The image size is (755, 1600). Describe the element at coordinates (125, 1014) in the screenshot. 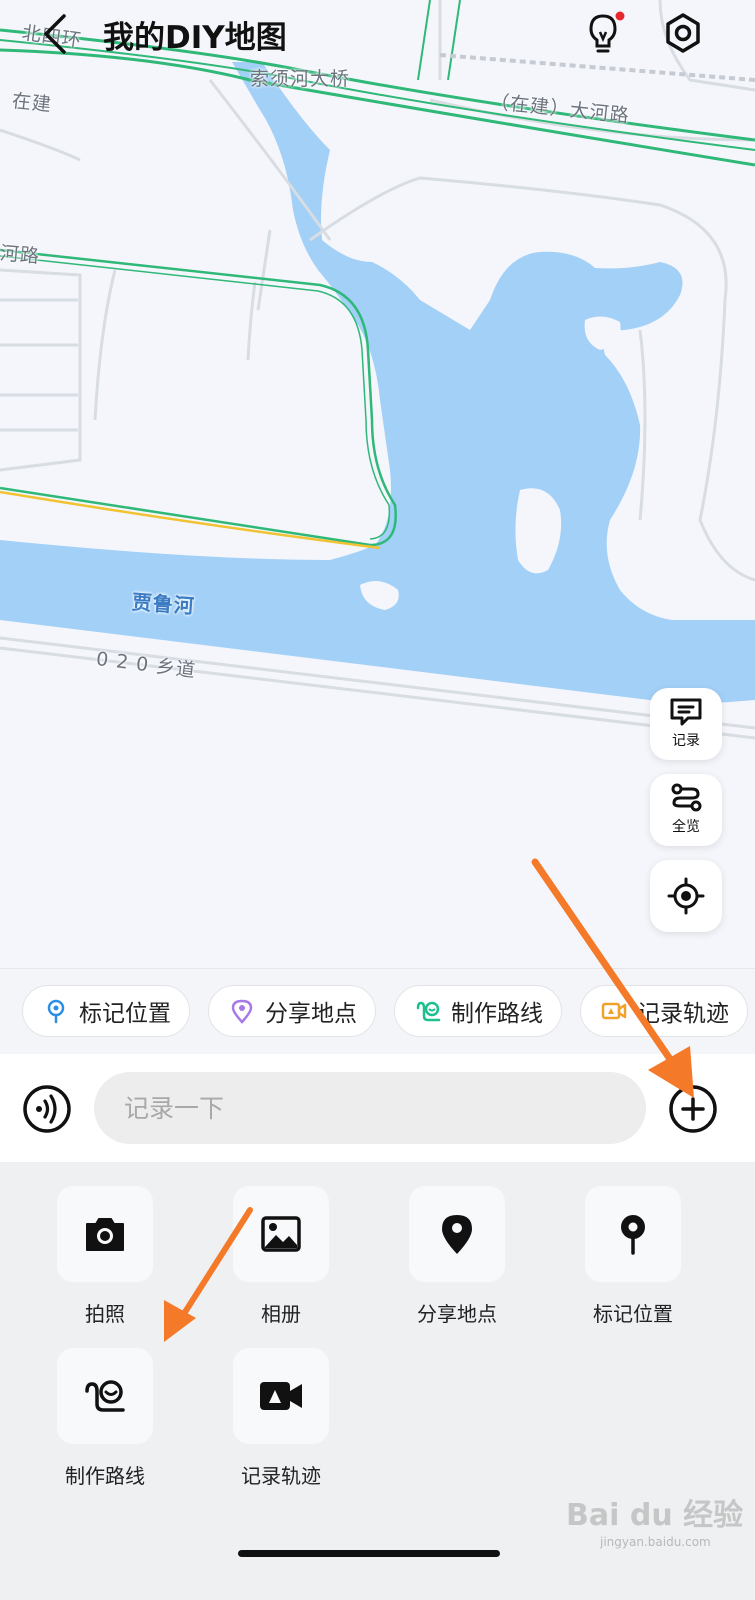

I see `chip-label: 标记位置` at that location.